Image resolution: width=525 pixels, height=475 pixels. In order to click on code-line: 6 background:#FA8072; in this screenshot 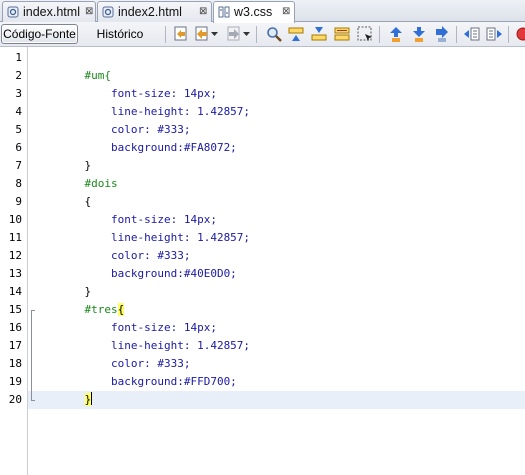, I will do `click(270, 148)`.